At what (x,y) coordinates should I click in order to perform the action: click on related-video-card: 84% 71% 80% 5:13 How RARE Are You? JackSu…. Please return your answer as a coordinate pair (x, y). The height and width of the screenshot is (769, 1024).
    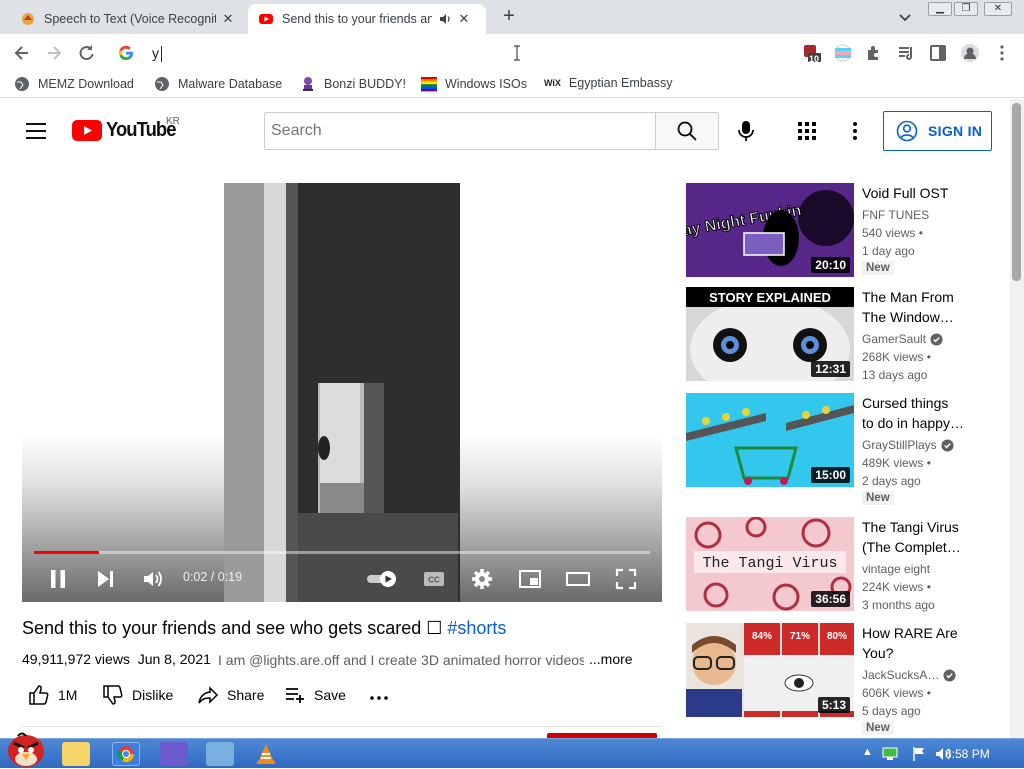
    Looking at the image, I should click on (846, 680).